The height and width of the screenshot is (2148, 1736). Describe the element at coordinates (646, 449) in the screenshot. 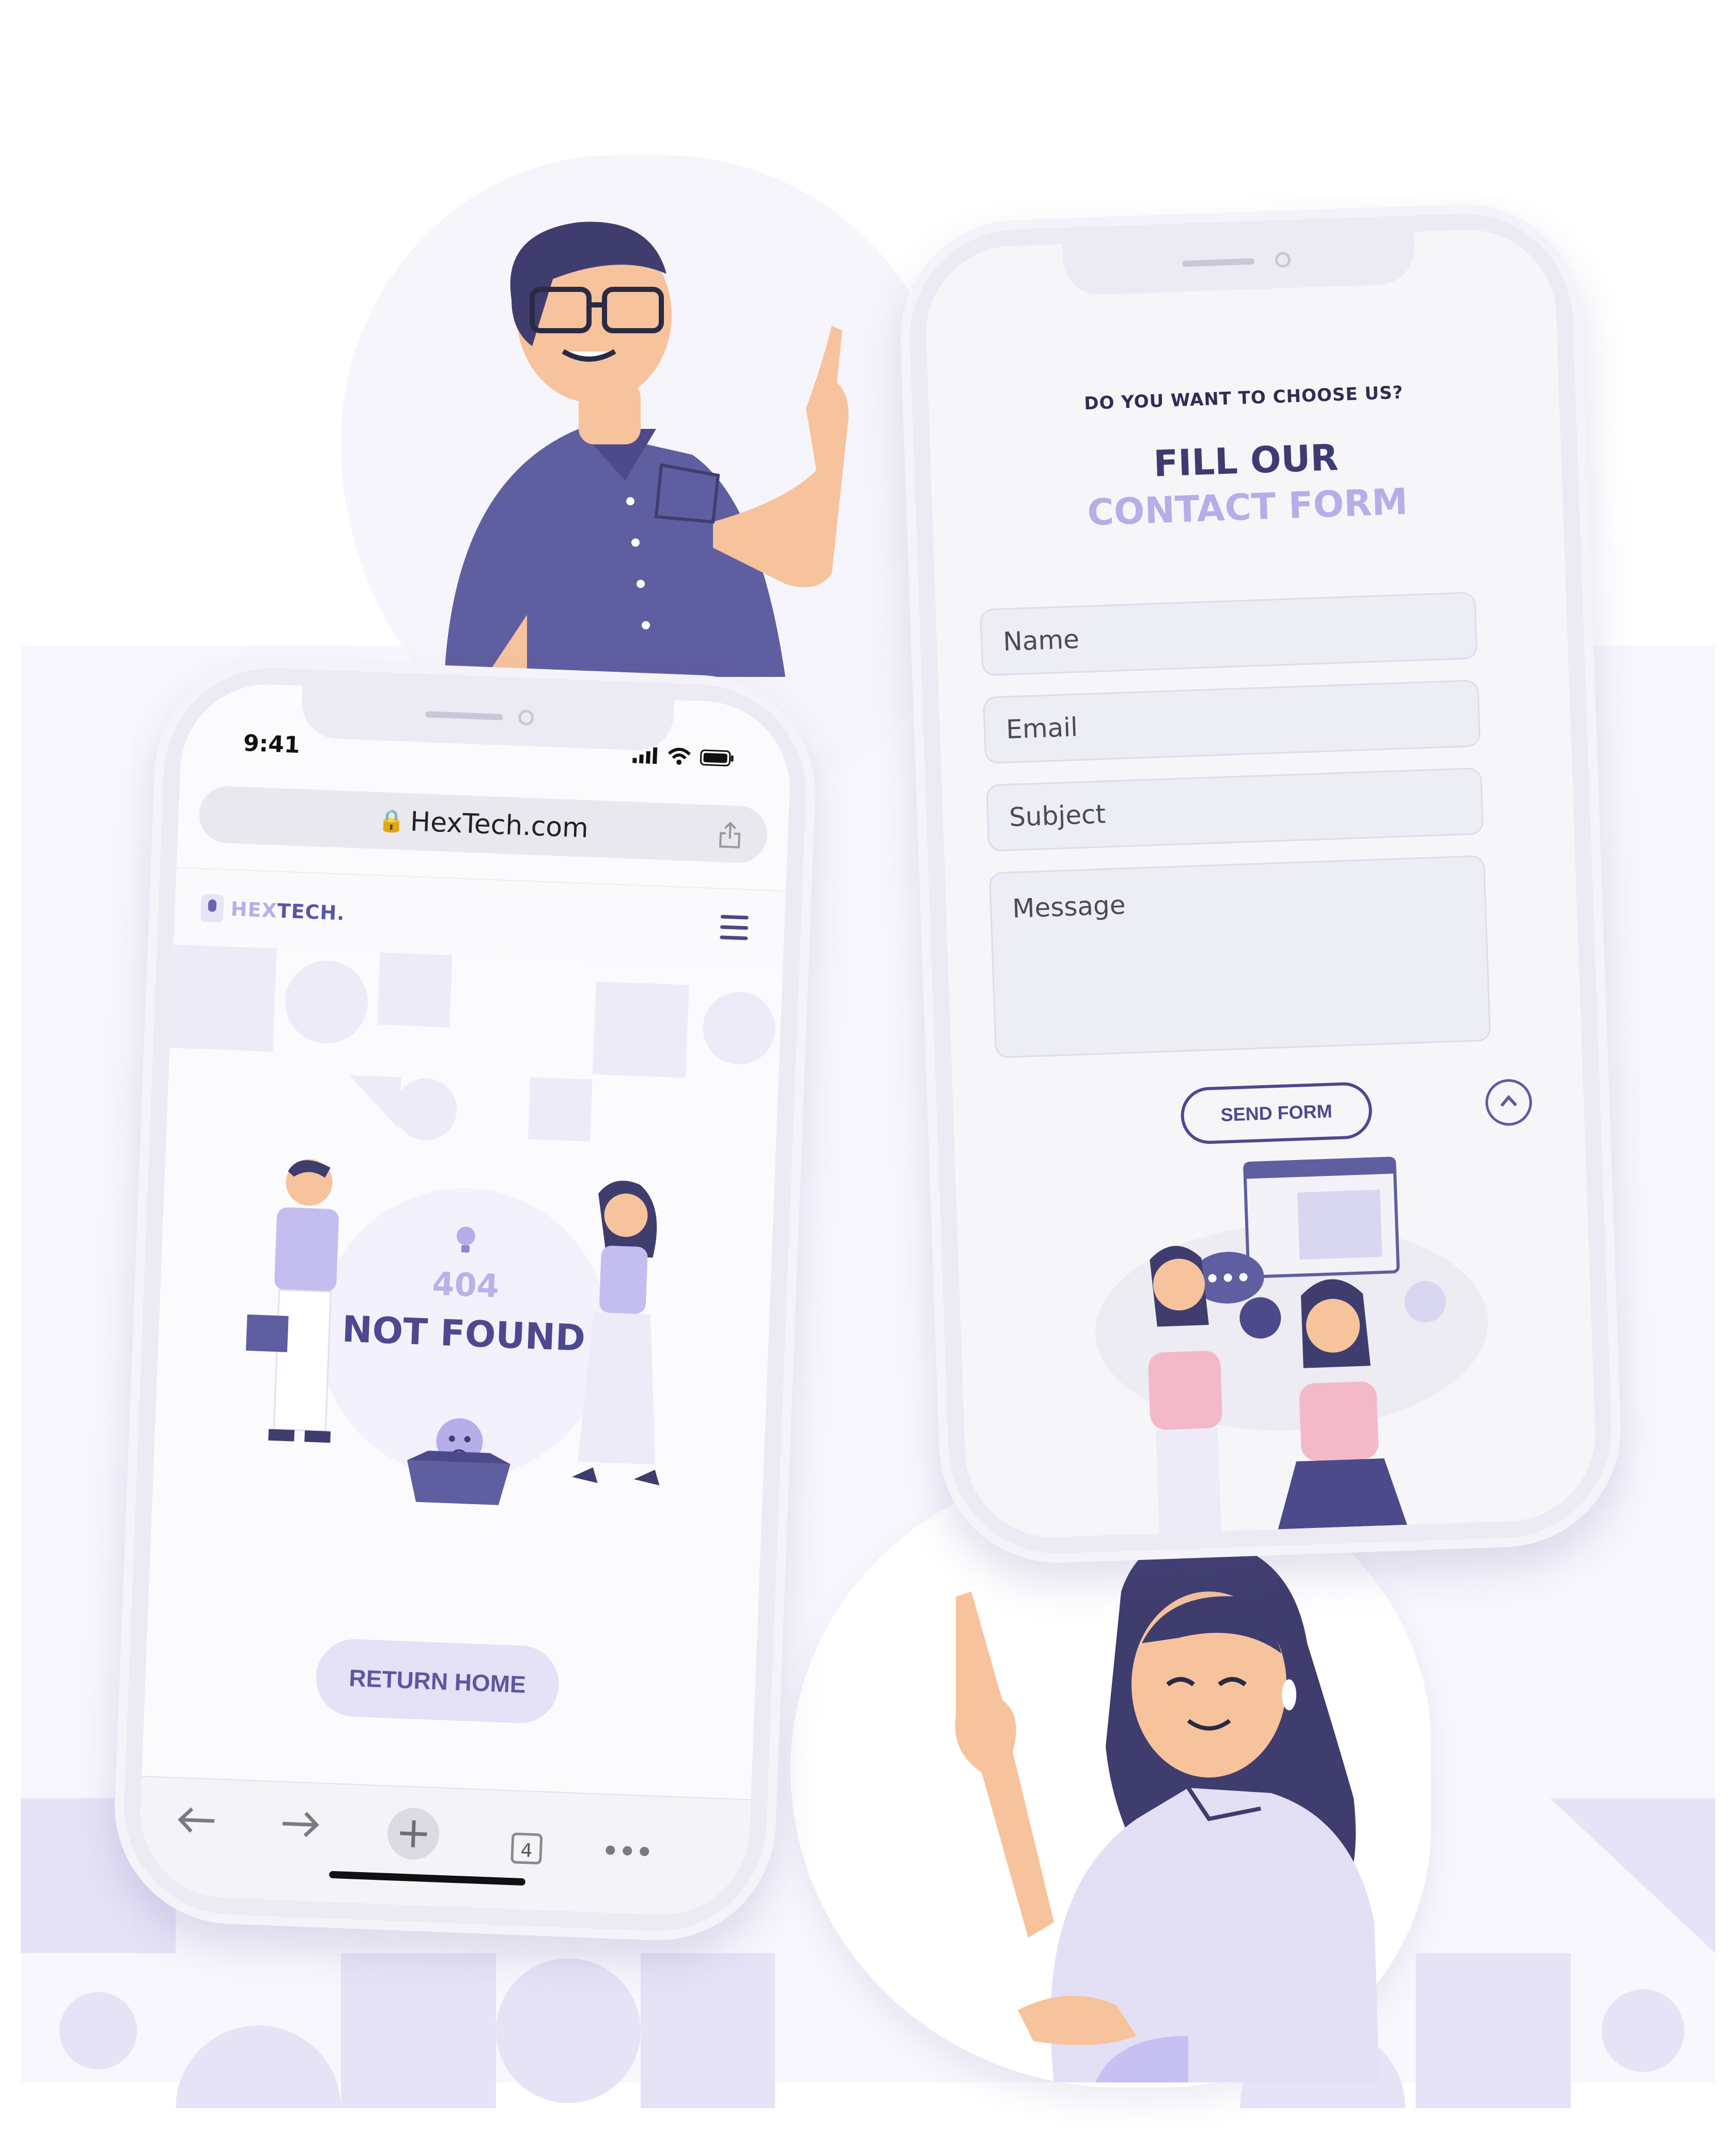

I see `man-pointing-illustration` at that location.